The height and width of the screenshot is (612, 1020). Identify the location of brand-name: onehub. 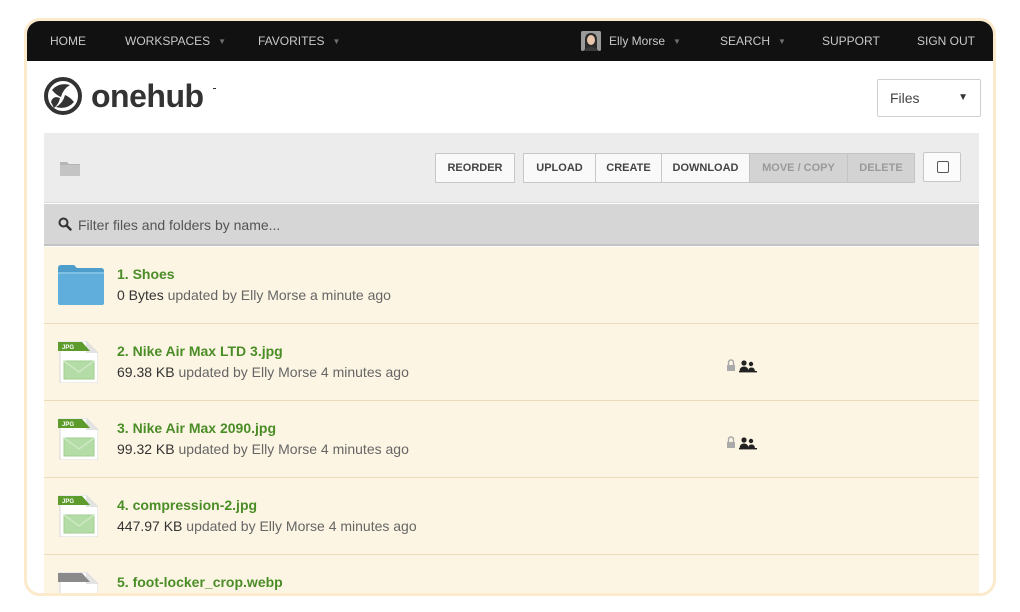
(147, 96).